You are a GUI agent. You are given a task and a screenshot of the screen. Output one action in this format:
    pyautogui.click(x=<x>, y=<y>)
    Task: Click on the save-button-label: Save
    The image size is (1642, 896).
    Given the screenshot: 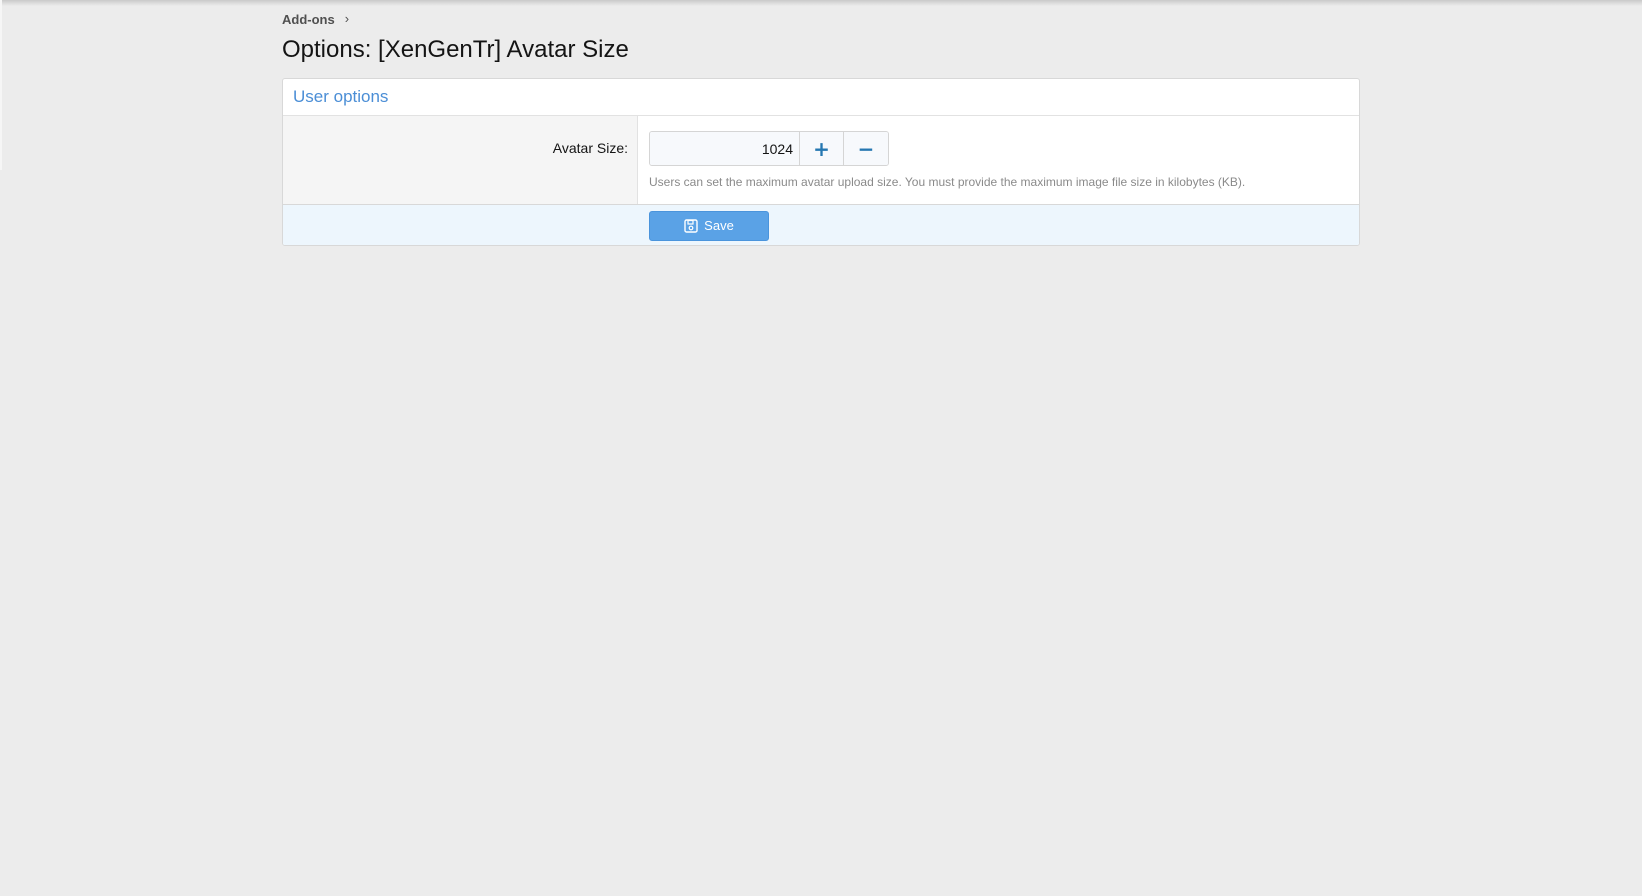 What is the action you would take?
    pyautogui.click(x=719, y=225)
    